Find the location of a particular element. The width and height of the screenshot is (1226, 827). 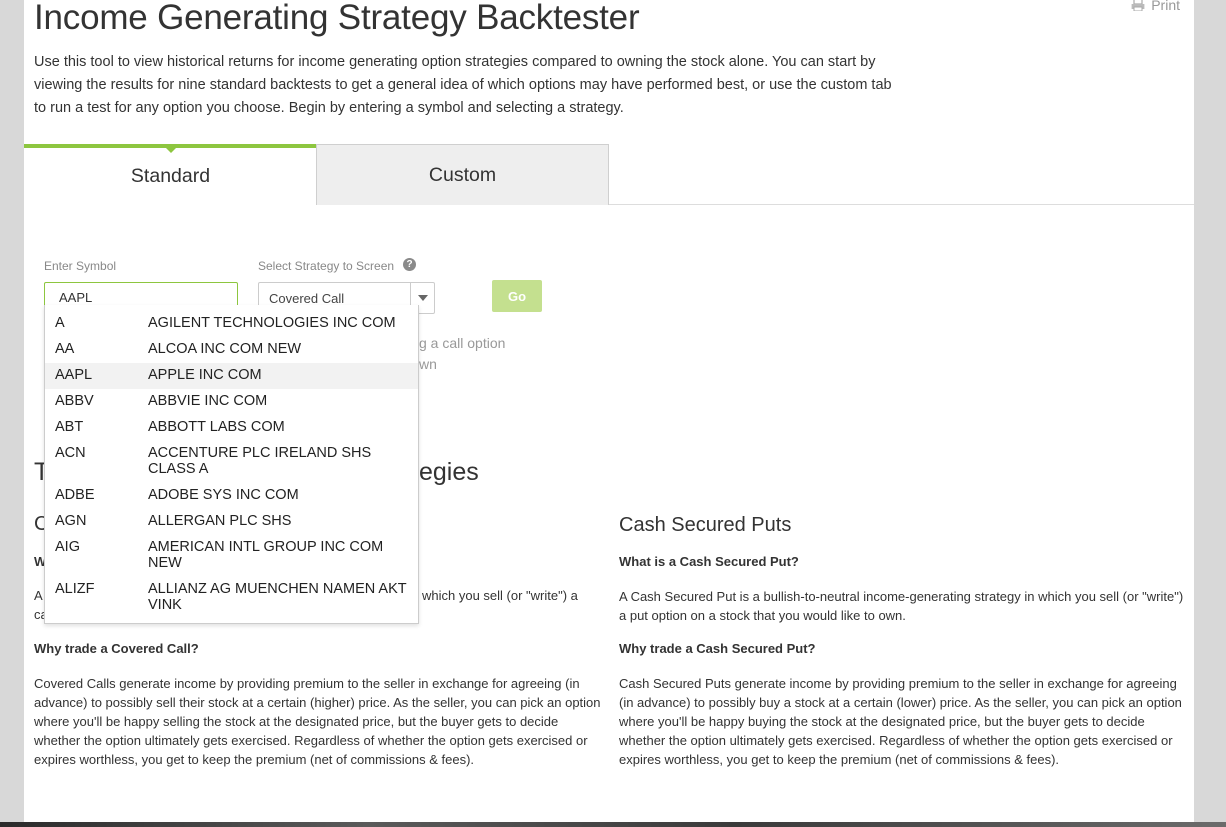

symbol-label: Enter Symbol is located at coordinates (80, 266).